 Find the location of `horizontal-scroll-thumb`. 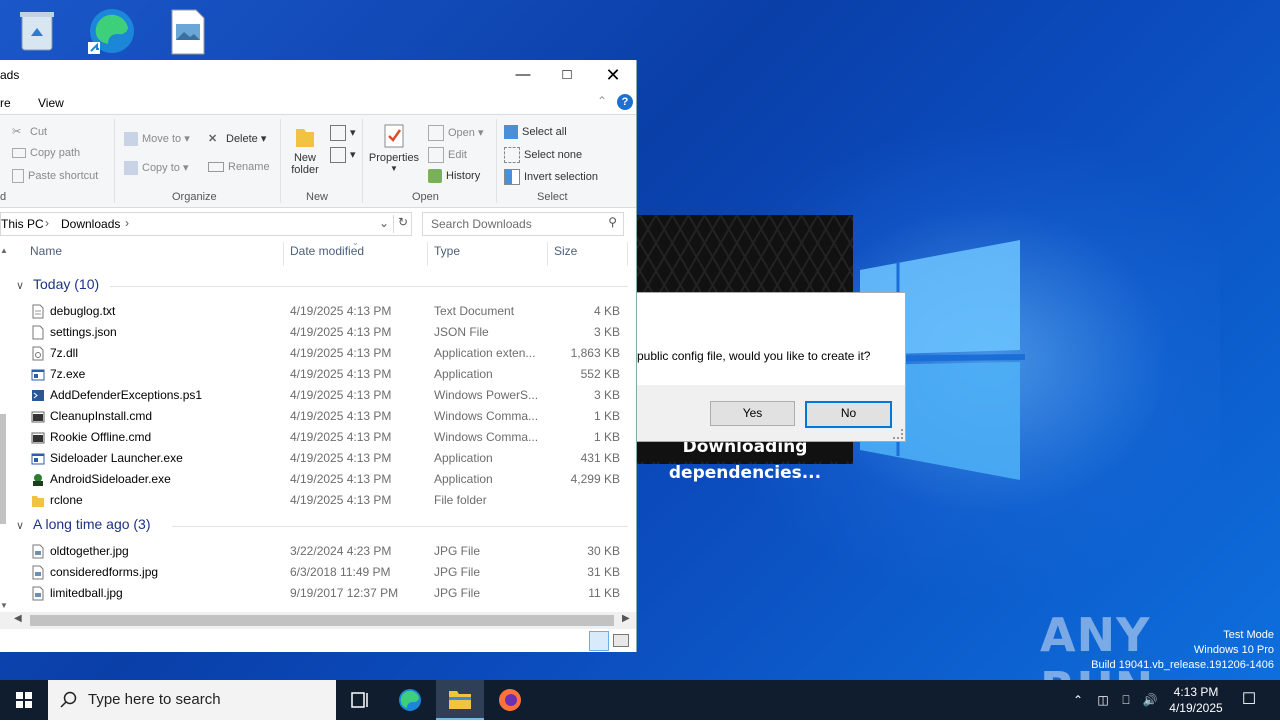

horizontal-scroll-thumb is located at coordinates (322, 620).